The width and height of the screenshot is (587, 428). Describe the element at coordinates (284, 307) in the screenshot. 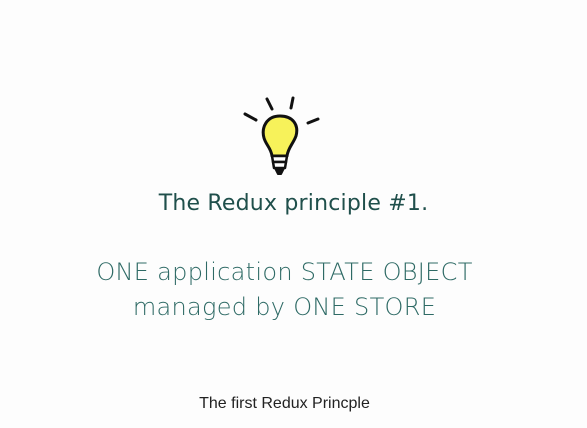

I see `principle-statement-line-2: managed by ONE STORE` at that location.